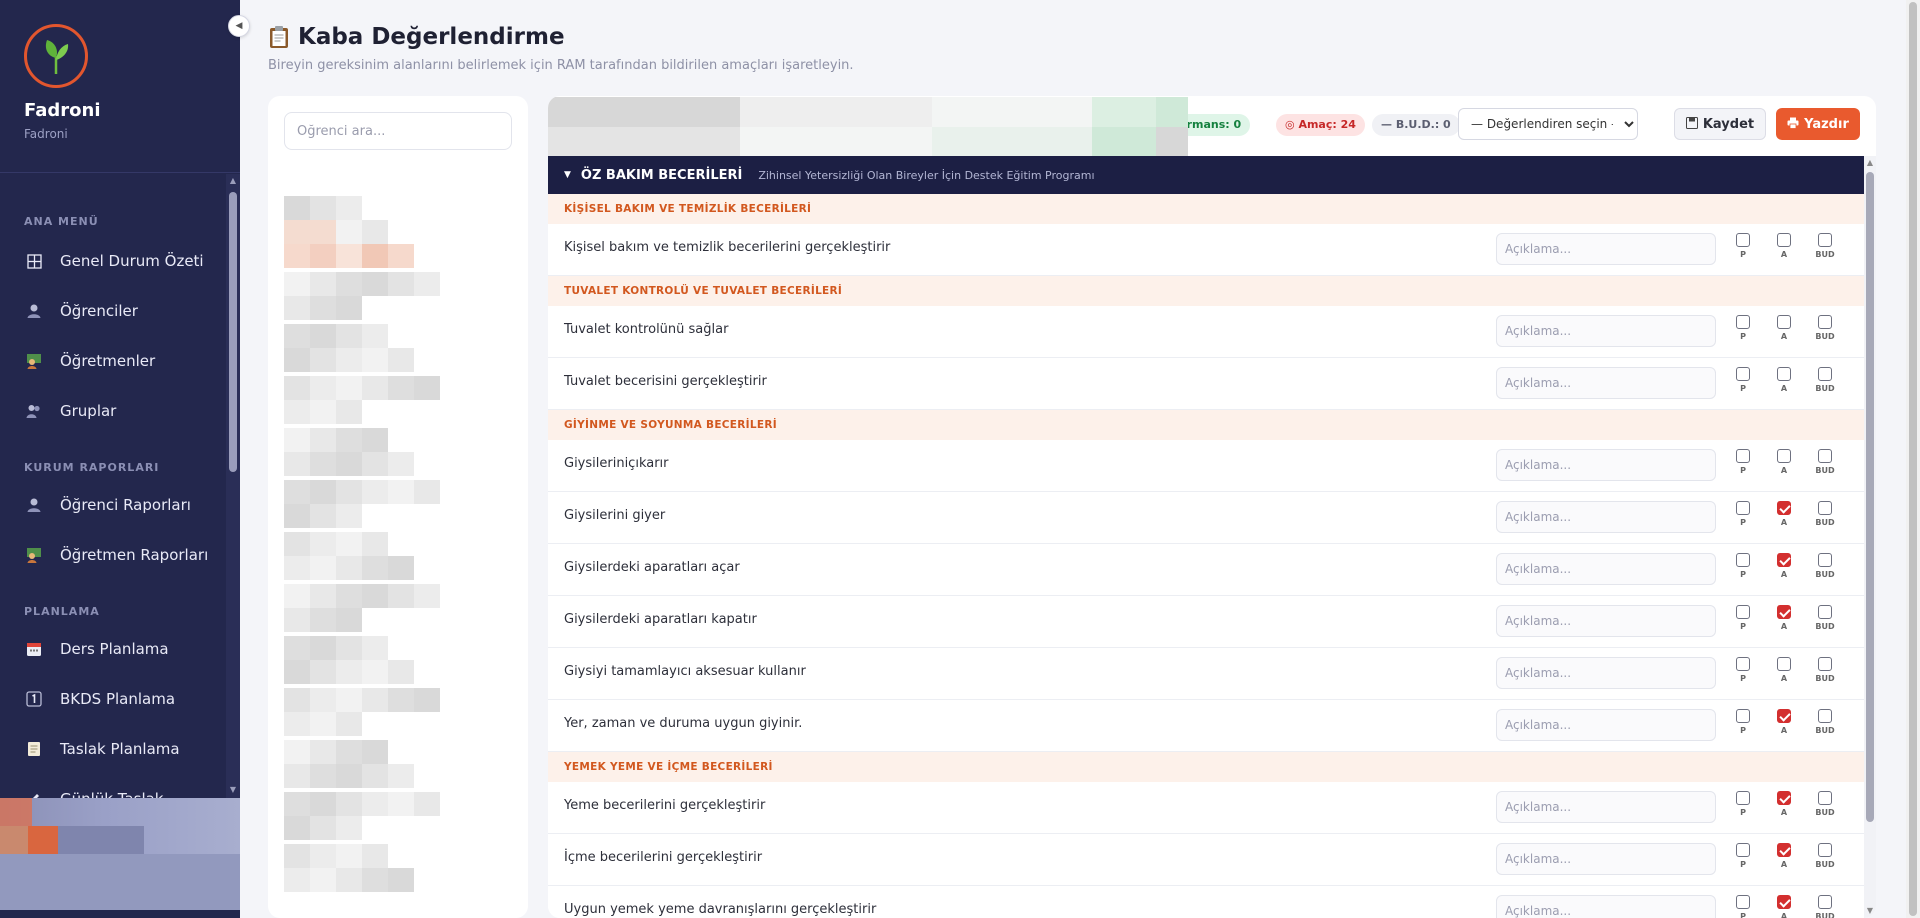  I want to click on sidebar-item-overview: Genel Durum Özeti, so click(114, 261).